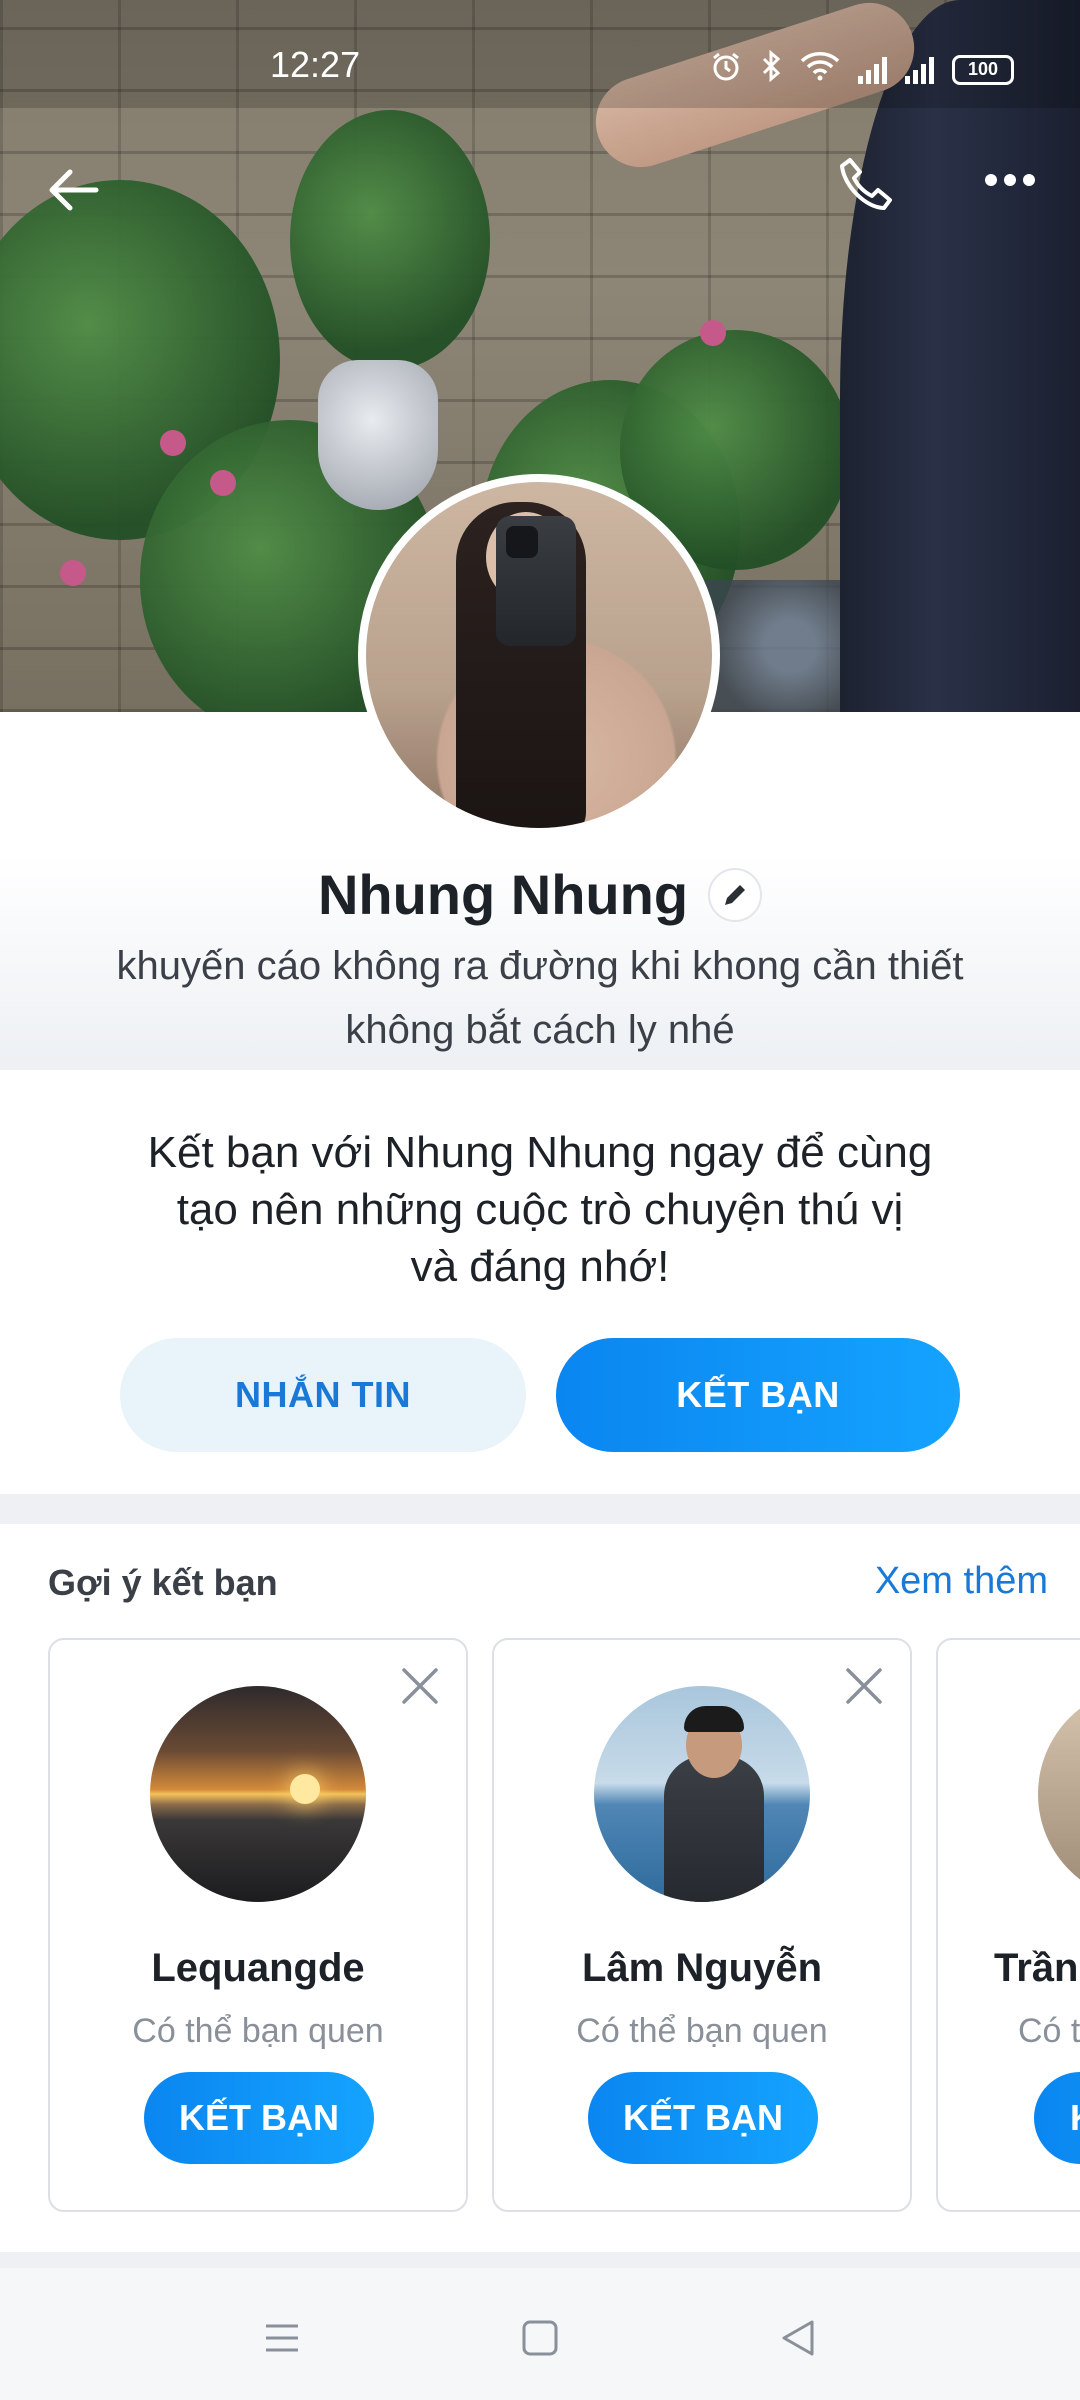  Describe the element at coordinates (1036, 1968) in the screenshot. I see `suggestion-name: Trần` at that location.